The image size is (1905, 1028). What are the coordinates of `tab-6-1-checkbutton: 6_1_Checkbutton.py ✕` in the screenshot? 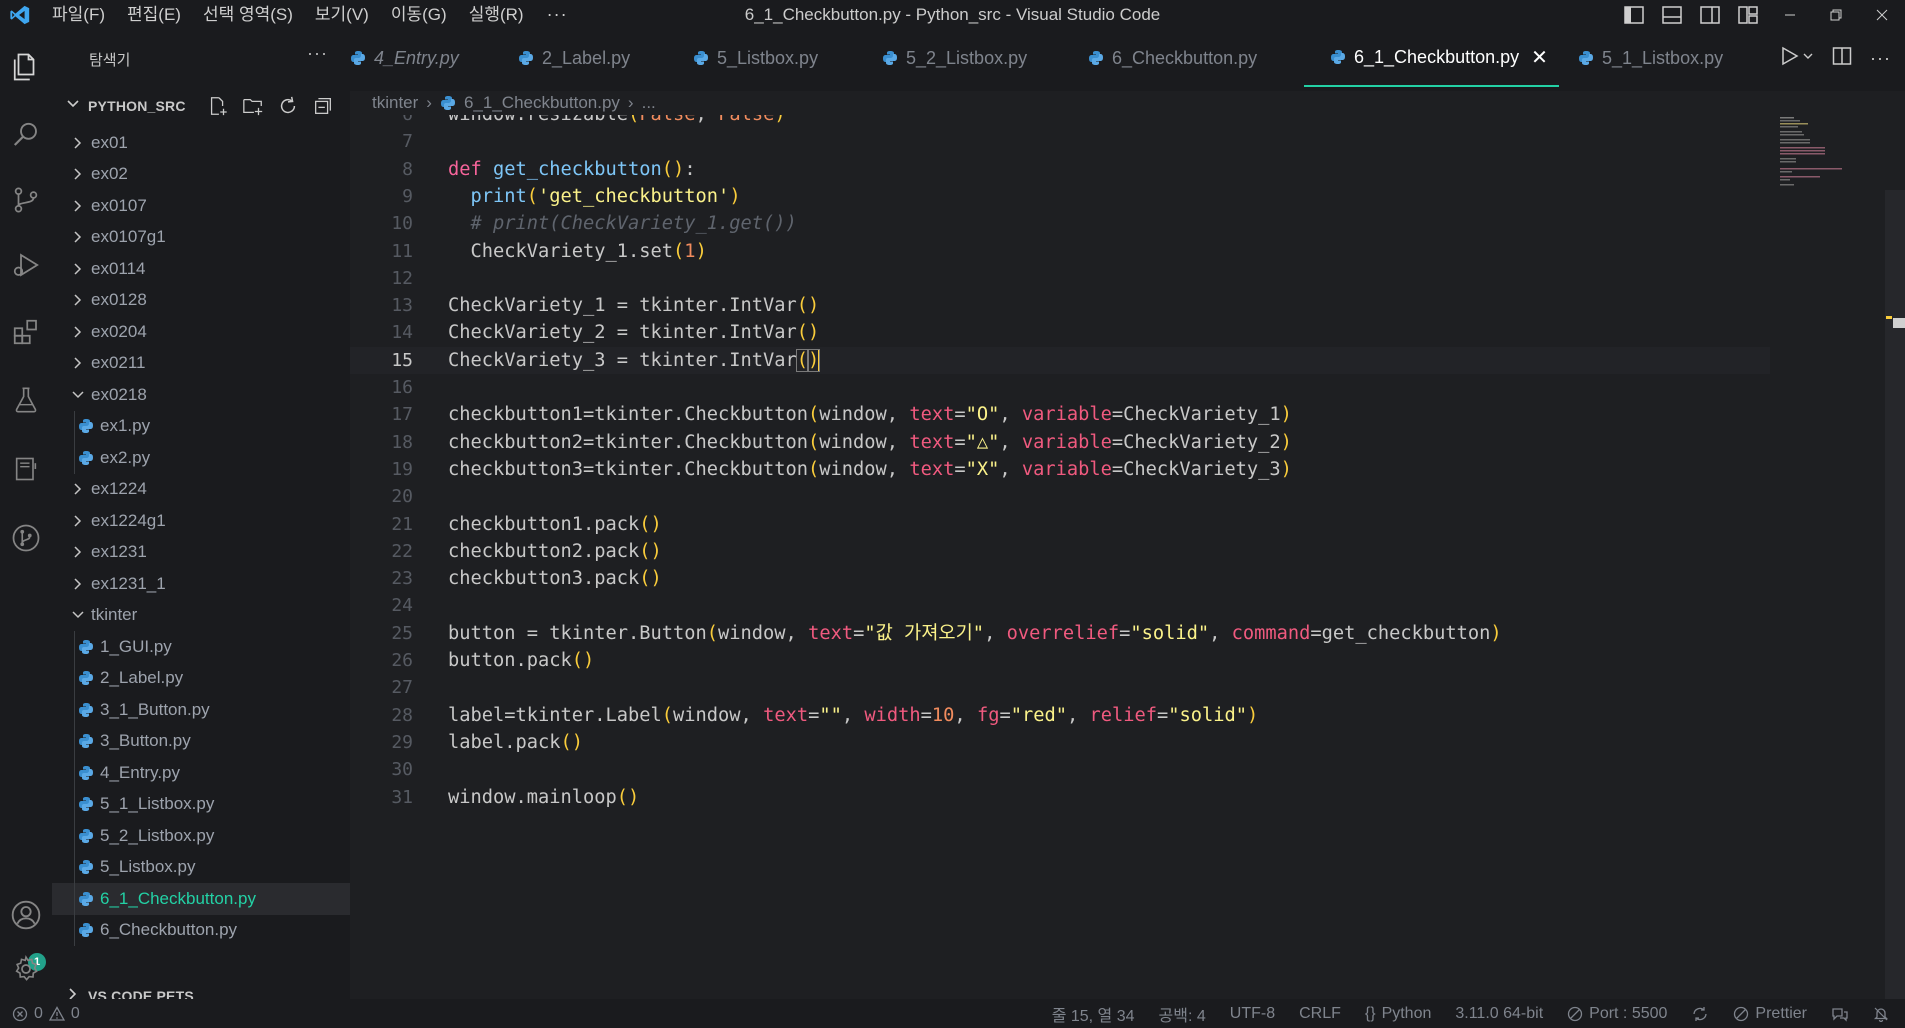 It's located at (1431, 58).